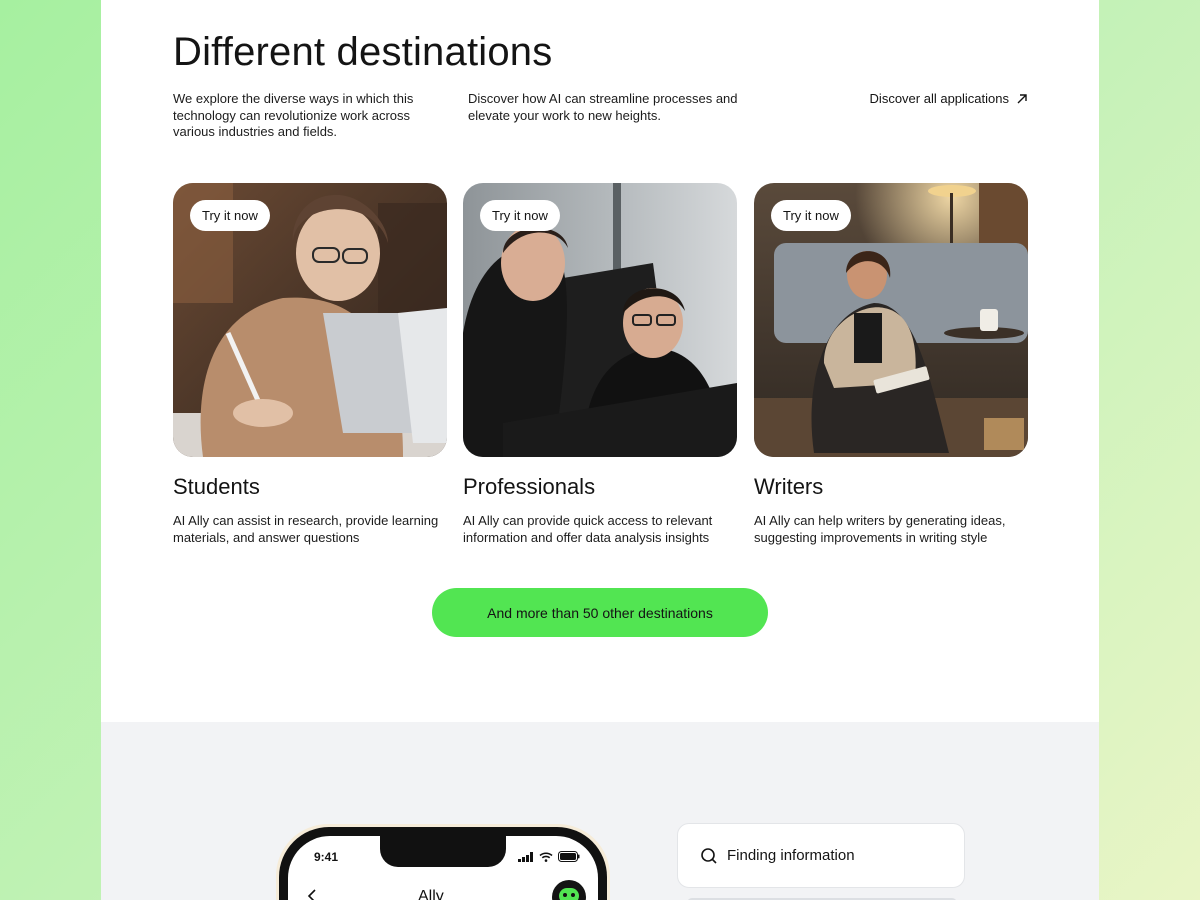  Describe the element at coordinates (310, 320) in the screenshot. I see `students-photo: Try it now` at that location.